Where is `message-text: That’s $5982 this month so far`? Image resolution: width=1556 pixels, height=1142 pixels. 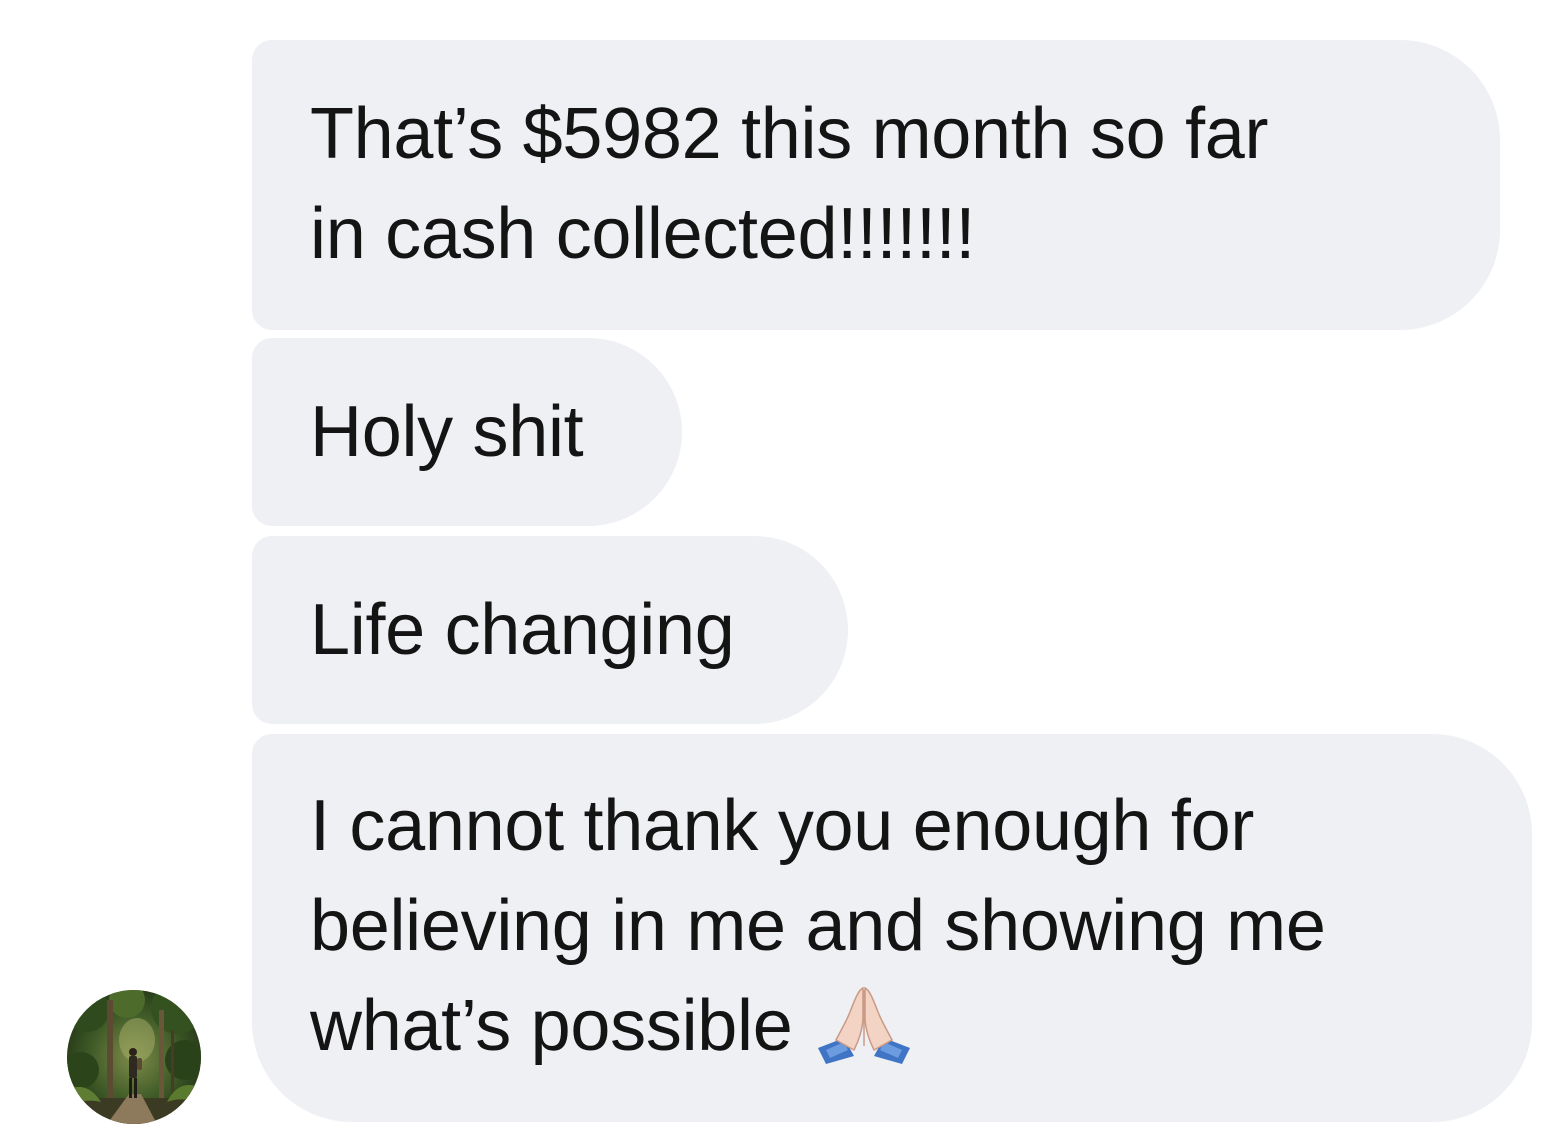
message-text: That’s $5982 this month so far is located at coordinates (789, 134).